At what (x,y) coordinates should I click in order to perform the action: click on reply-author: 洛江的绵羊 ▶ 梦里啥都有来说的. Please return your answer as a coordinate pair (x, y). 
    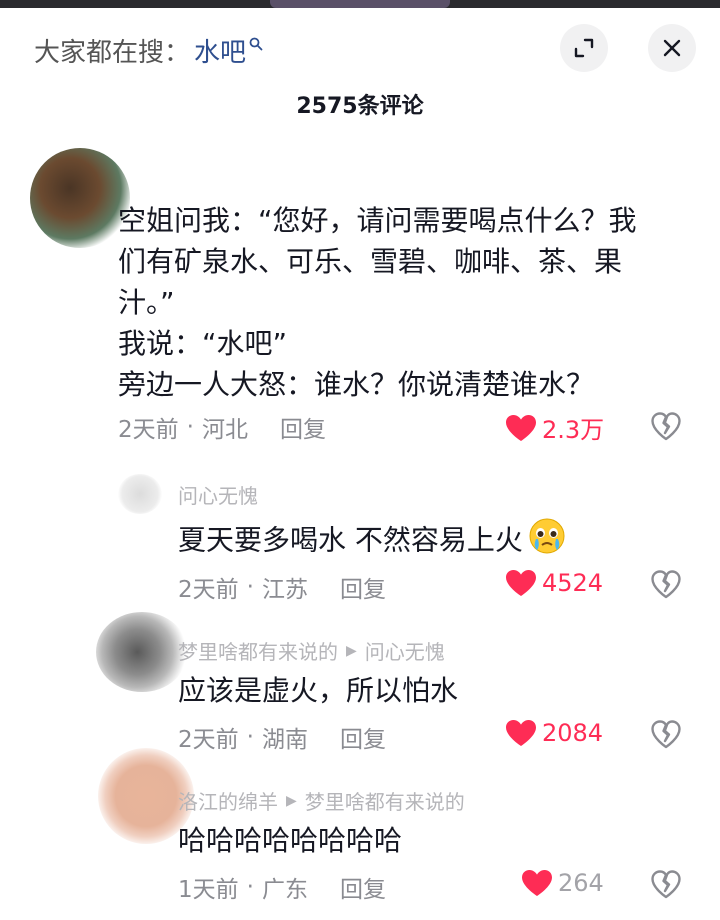
    Looking at the image, I should click on (321, 800).